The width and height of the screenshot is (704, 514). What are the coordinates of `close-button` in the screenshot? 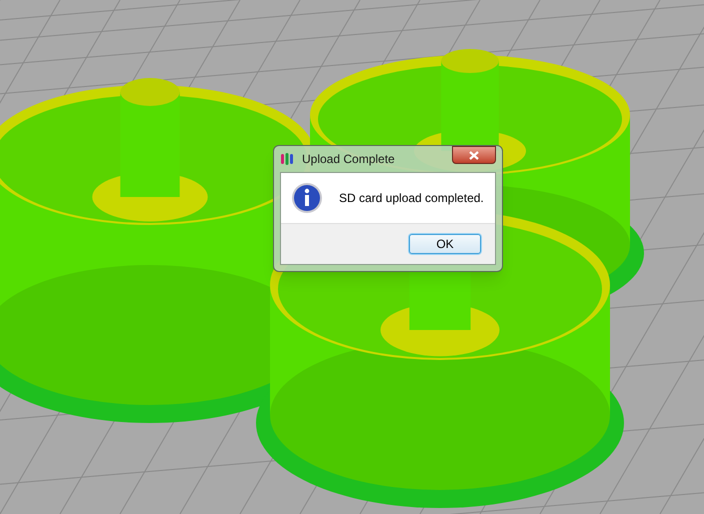 It's located at (474, 155).